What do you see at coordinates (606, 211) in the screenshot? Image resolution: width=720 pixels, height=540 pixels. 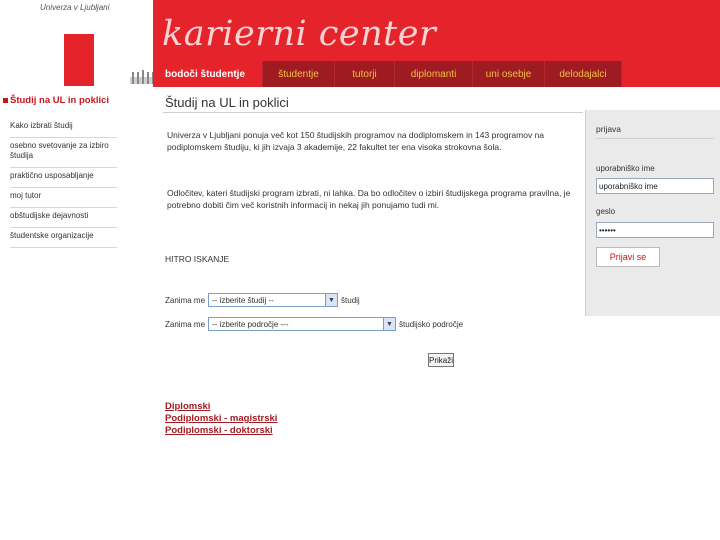 I see `password-label: geslo` at bounding box center [606, 211].